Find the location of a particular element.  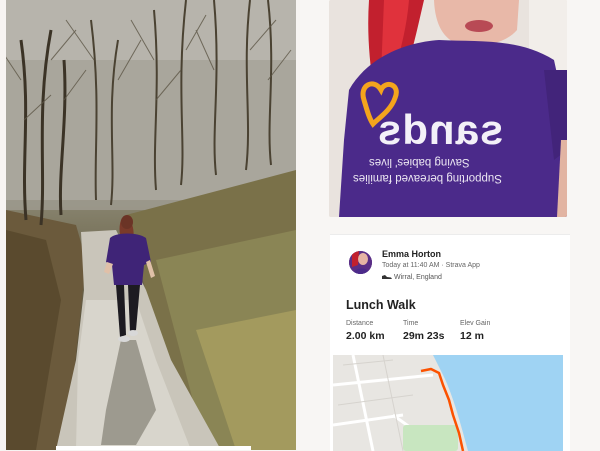

user-name: Emma Horton is located at coordinates (411, 254).